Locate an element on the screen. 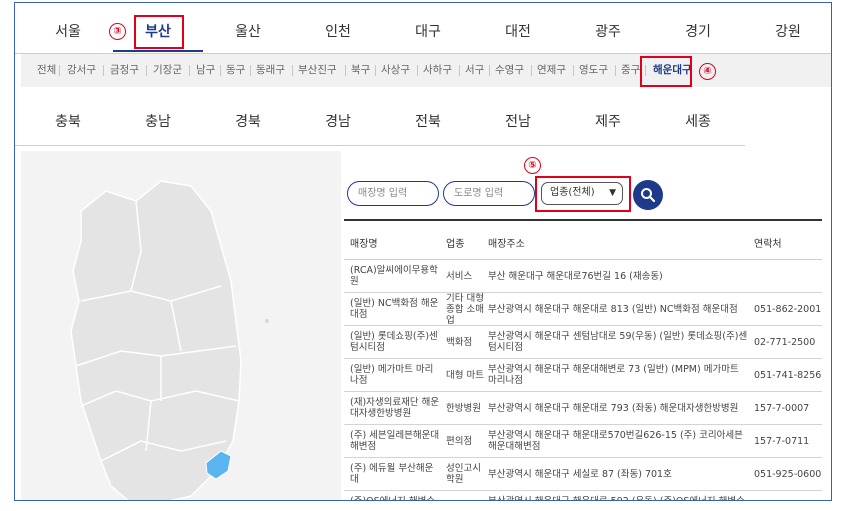 Image resolution: width=845 pixels, height=511 pixels. cell-phone: 02-771-2500 is located at coordinates (785, 342).